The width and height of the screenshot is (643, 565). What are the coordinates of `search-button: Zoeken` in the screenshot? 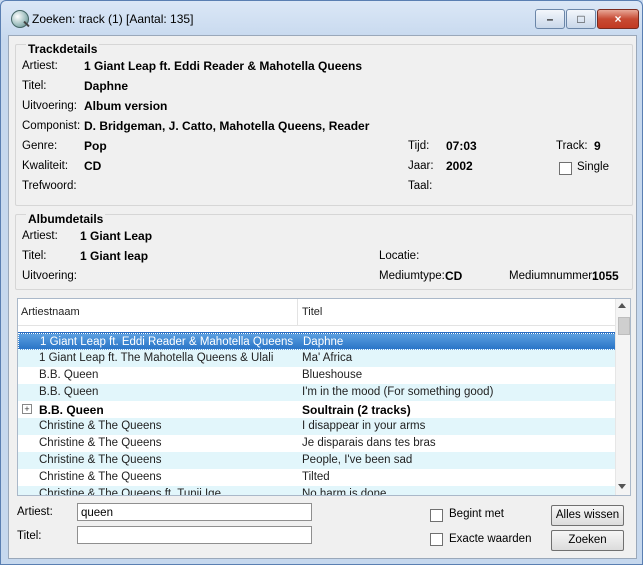 It's located at (587, 540).